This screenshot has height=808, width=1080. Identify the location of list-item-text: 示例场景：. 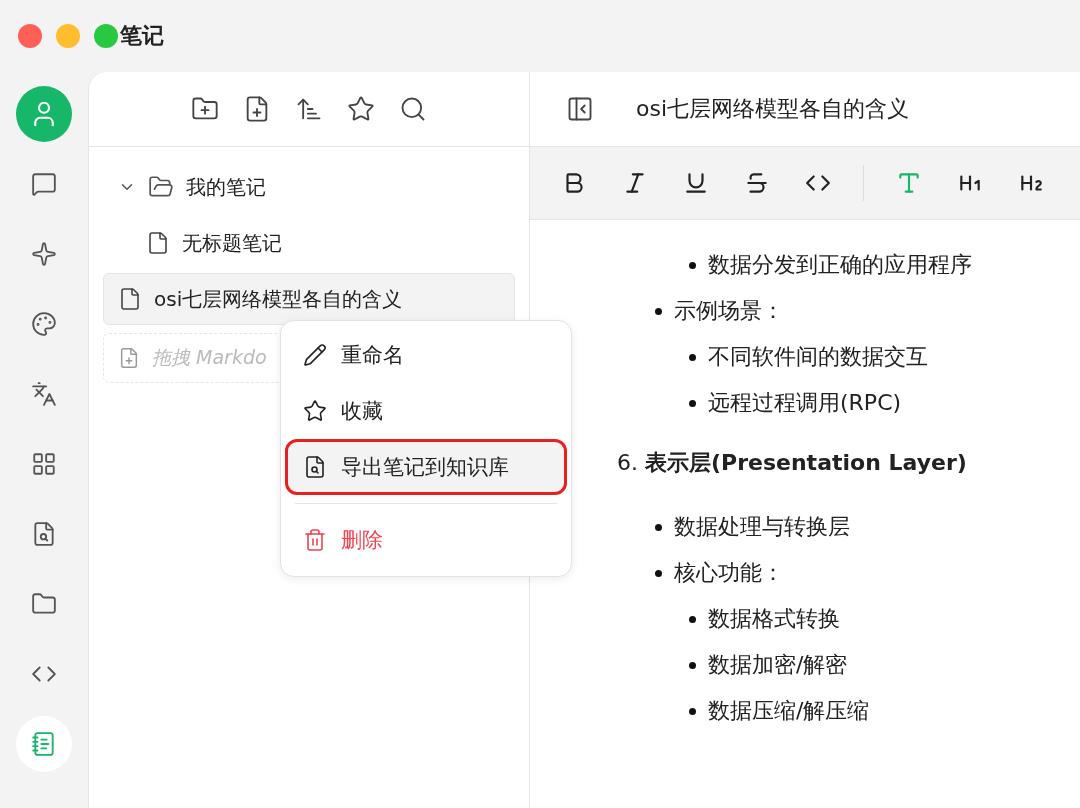
(729, 311).